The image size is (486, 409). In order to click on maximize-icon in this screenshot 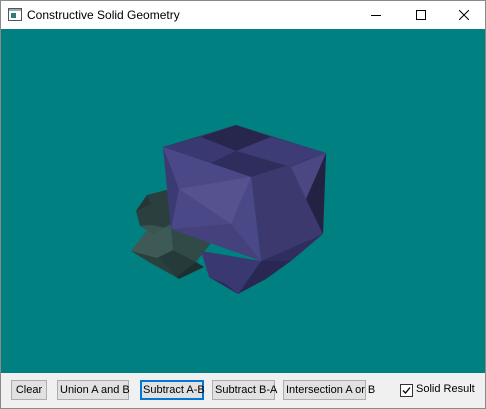, I will do `click(421, 15)`.